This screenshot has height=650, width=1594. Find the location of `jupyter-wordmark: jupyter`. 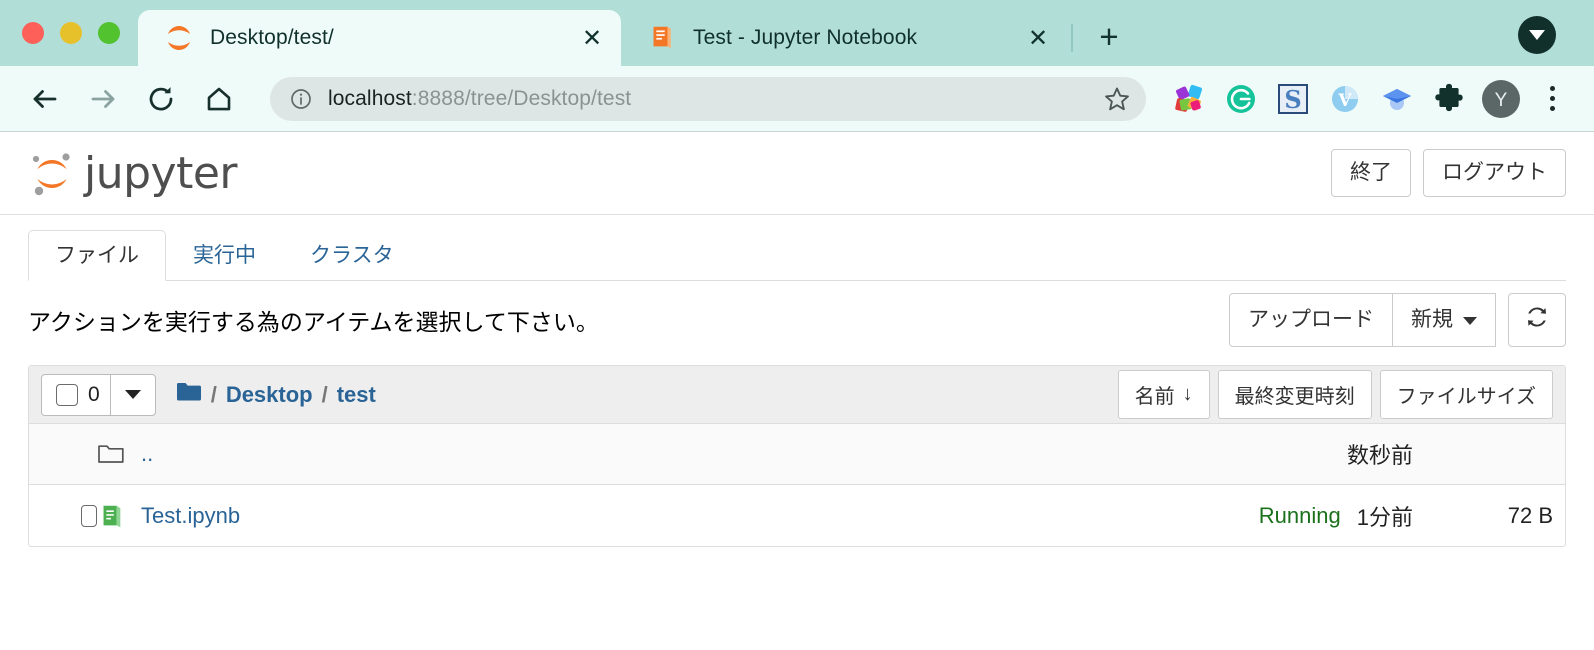

jupyter-wordmark: jupyter is located at coordinates (161, 173).